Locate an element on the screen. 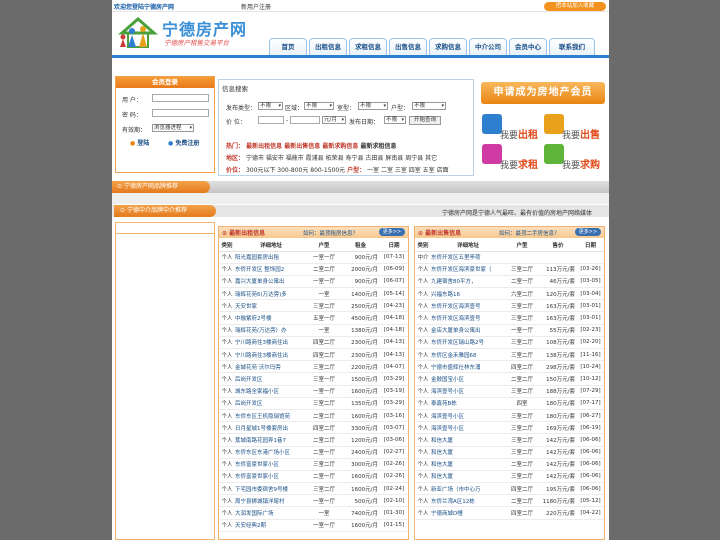 This screenshot has width=720, height=540. table-row: 个人 瑞辉花苑6(万达旁)多 一室 1400元/月 [05-14] is located at coordinates (313, 294).